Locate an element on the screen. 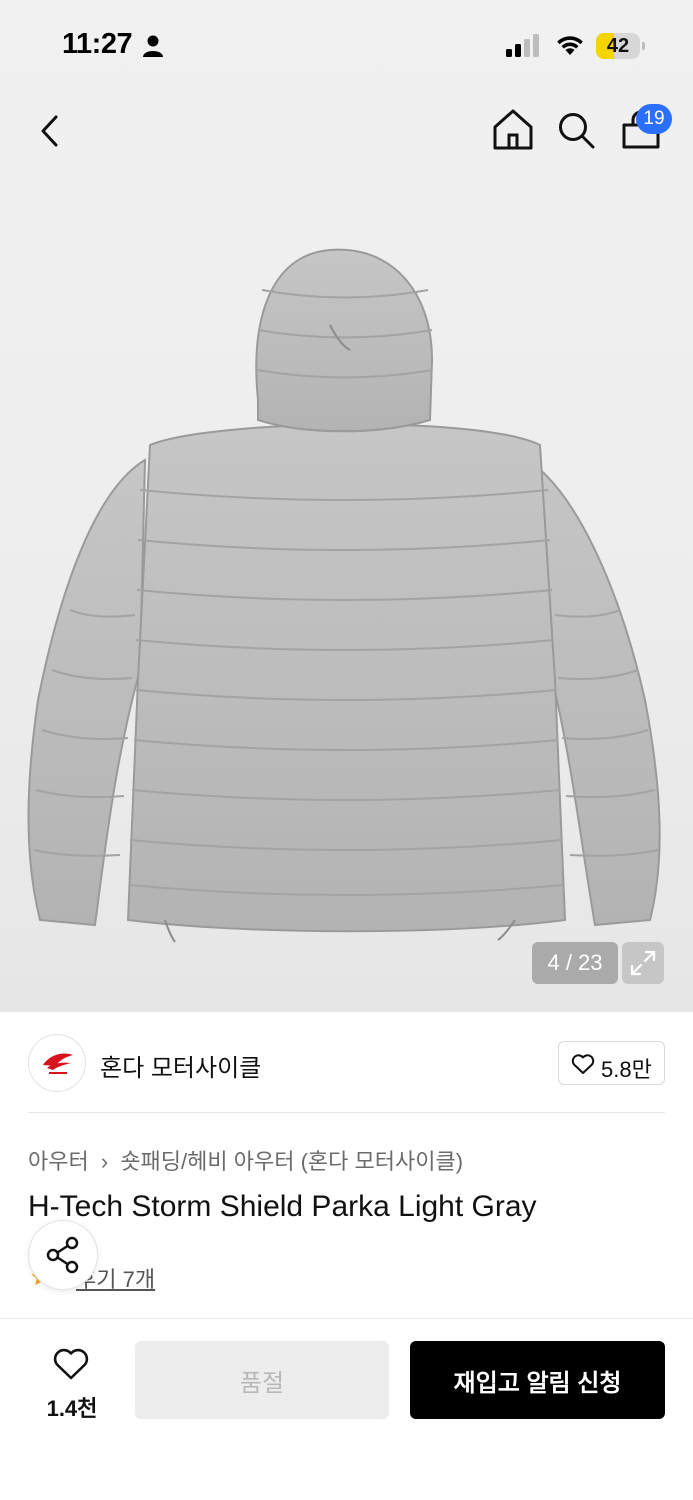  expand-icon is located at coordinates (643, 963).